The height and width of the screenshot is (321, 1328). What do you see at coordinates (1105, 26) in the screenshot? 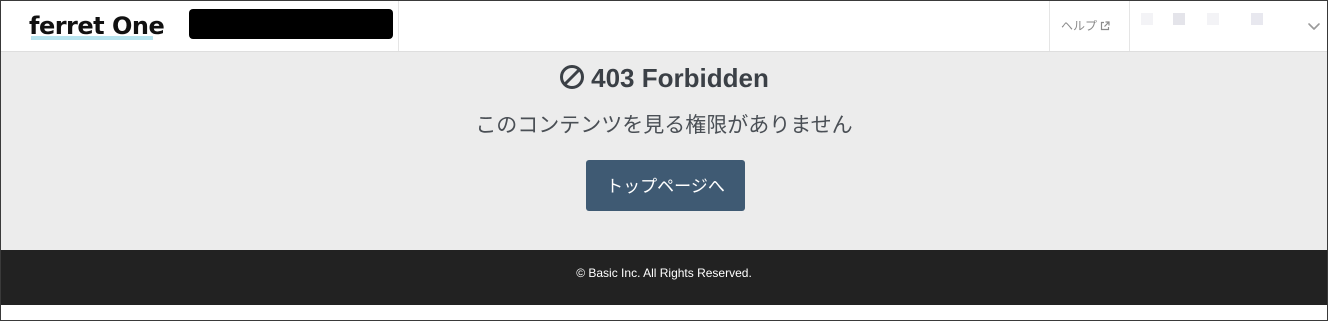
I see `external-link-icon` at bounding box center [1105, 26].